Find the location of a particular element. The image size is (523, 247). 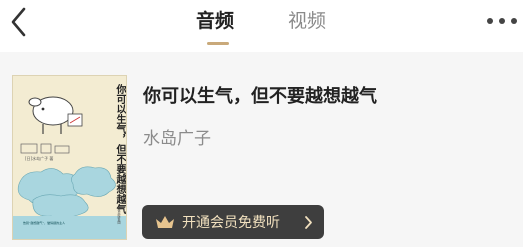

book-author: 水岛广子 is located at coordinates (177, 136).